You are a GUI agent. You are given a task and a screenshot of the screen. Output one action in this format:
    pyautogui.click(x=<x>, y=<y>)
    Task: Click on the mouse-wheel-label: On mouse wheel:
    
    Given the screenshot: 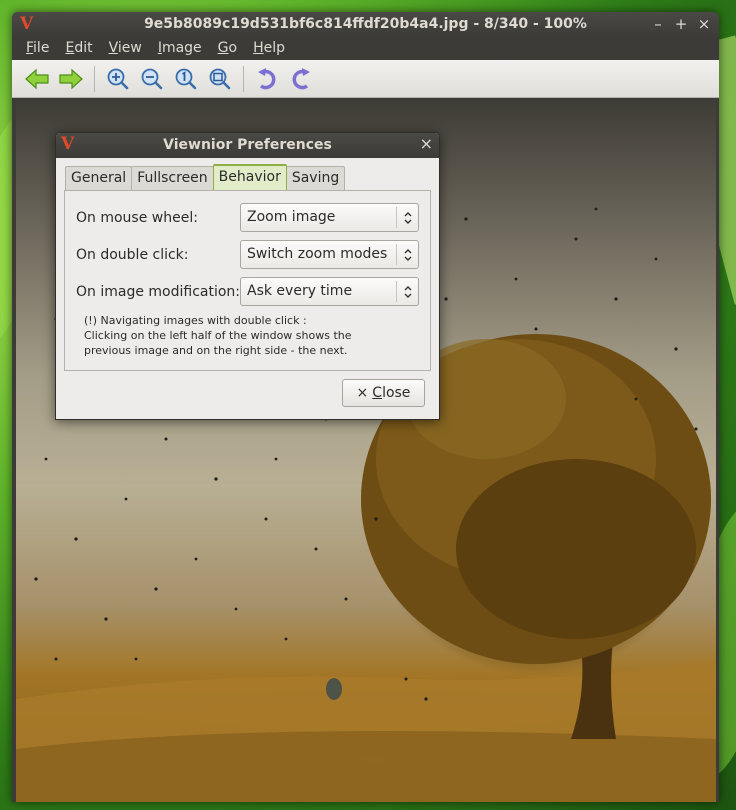 What is the action you would take?
    pyautogui.click(x=137, y=217)
    